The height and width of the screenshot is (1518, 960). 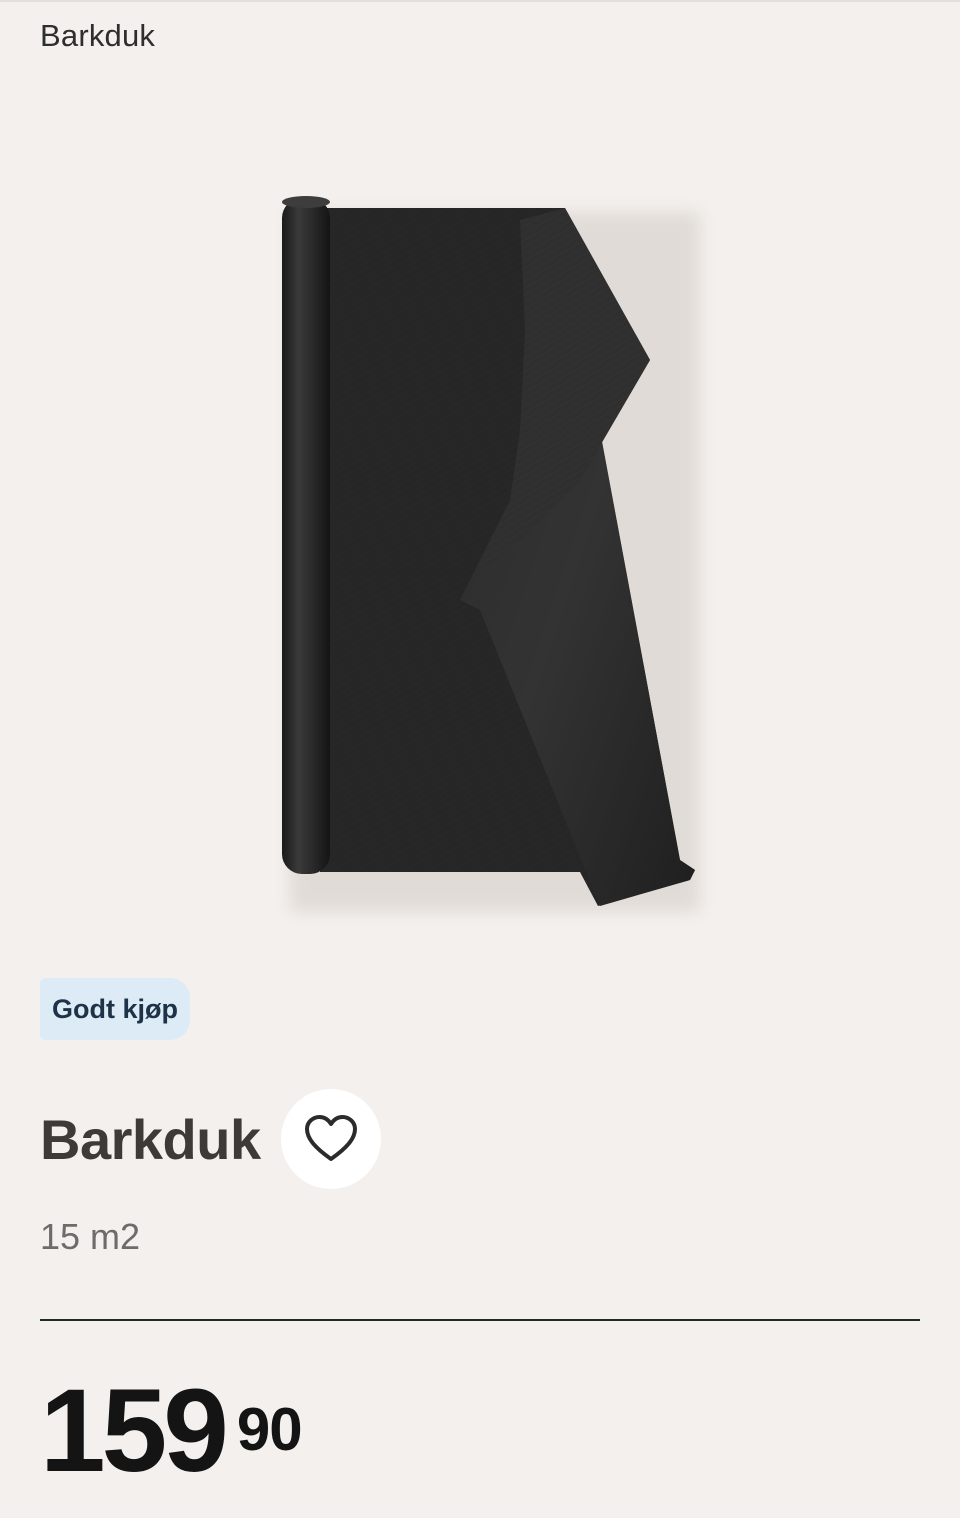 What do you see at coordinates (97, 36) in the screenshot?
I see `breadcrumb: Barkduk` at bounding box center [97, 36].